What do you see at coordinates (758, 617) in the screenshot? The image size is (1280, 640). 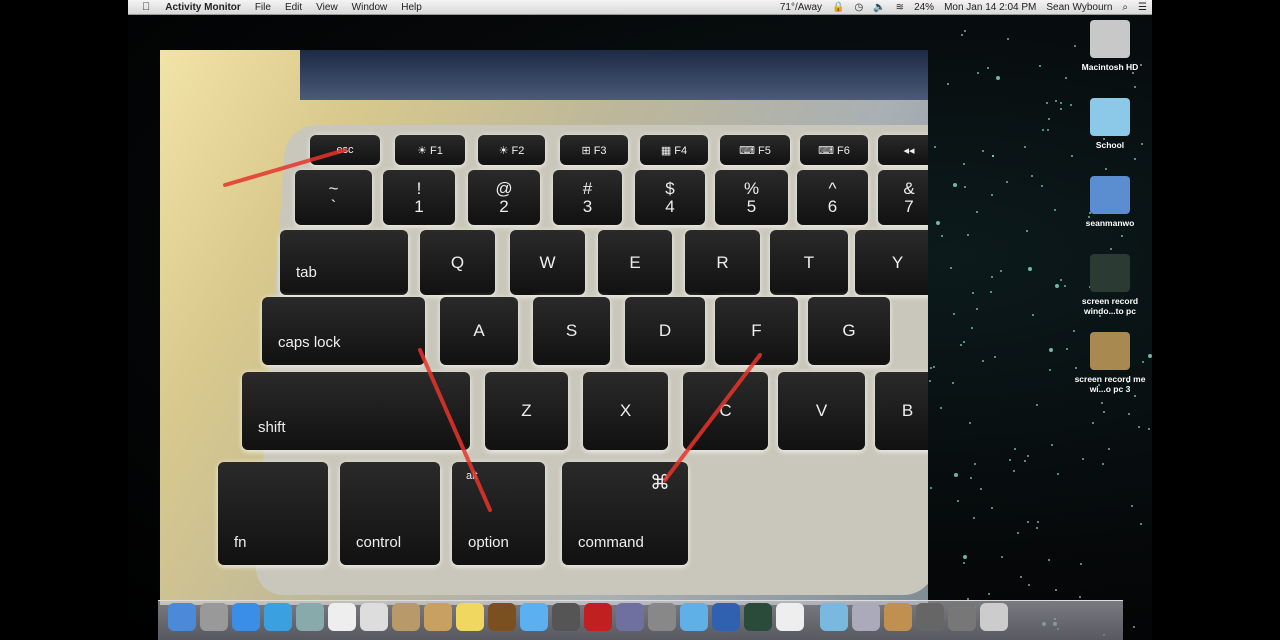 I see `dock-activity-monitor-icon` at bounding box center [758, 617].